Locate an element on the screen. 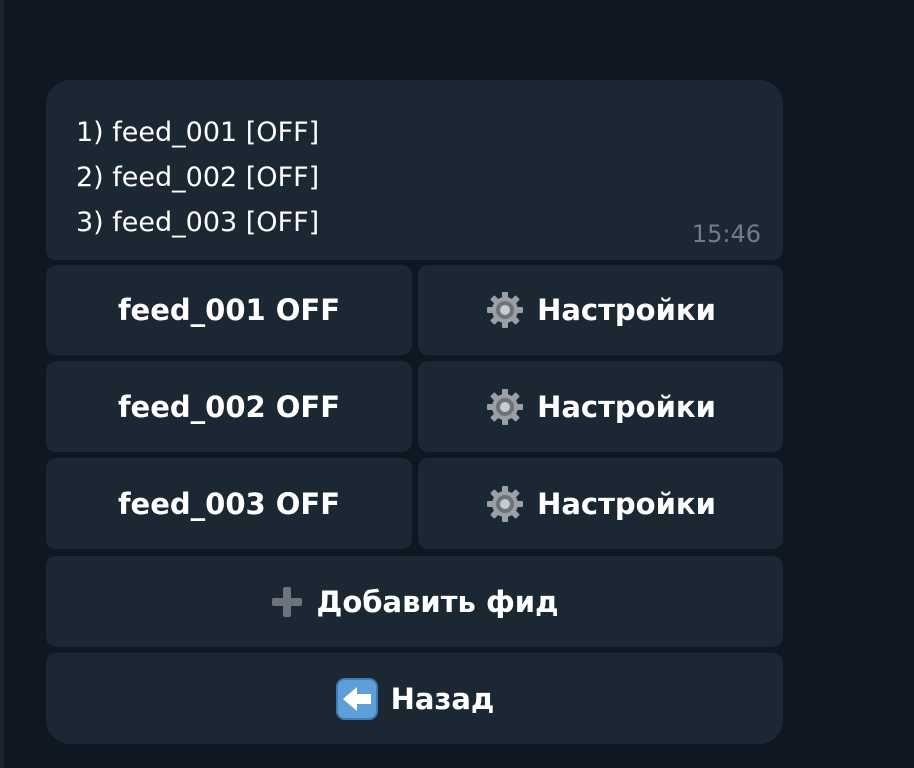  message-line: 3) feed_003 [OFF] is located at coordinates (198, 222).